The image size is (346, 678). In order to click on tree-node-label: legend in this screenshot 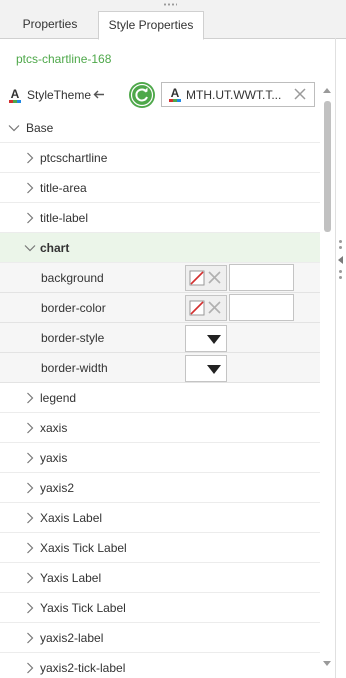, I will do `click(58, 398)`.